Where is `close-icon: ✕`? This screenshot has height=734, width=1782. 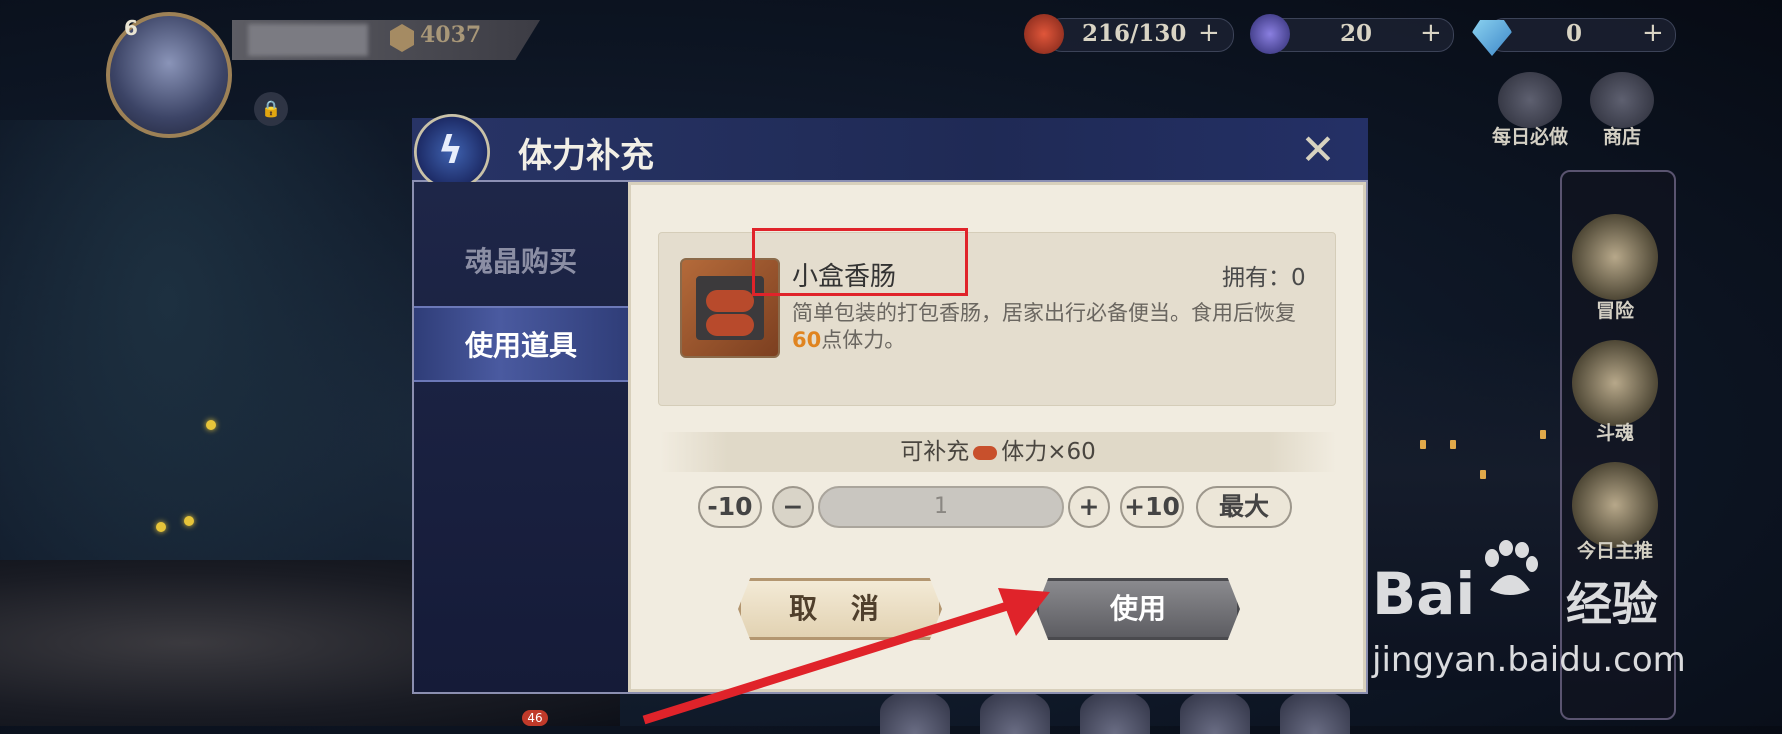 close-icon: ✕ is located at coordinates (1318, 150).